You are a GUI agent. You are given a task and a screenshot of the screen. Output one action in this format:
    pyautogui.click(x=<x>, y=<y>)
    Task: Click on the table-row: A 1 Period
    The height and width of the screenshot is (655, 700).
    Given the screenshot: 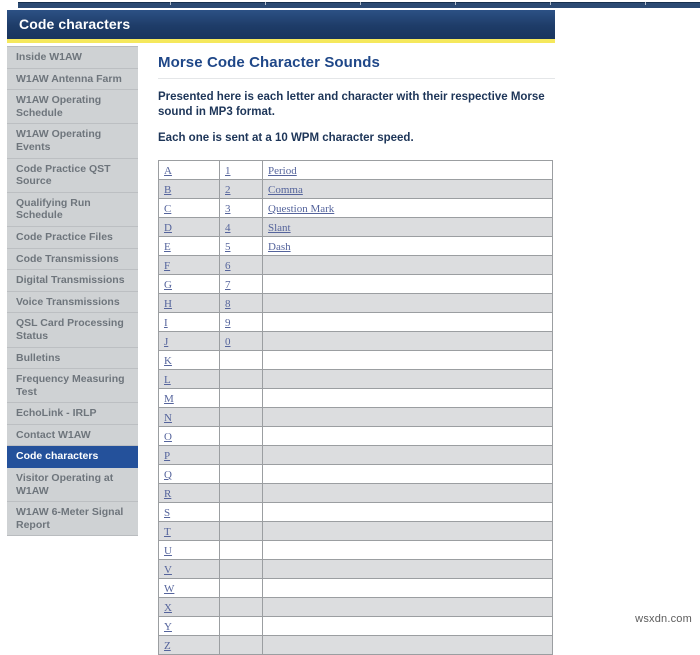 What is the action you would take?
    pyautogui.click(x=355, y=170)
    